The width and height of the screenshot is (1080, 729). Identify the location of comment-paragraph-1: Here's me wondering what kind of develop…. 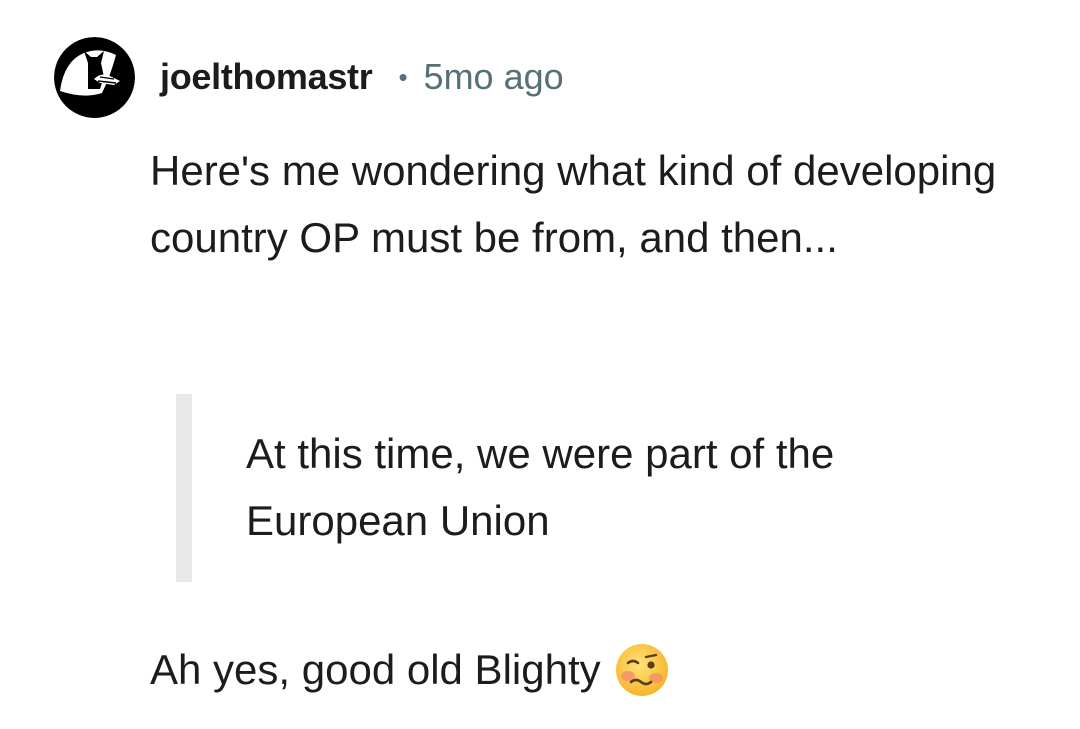
(573, 204).